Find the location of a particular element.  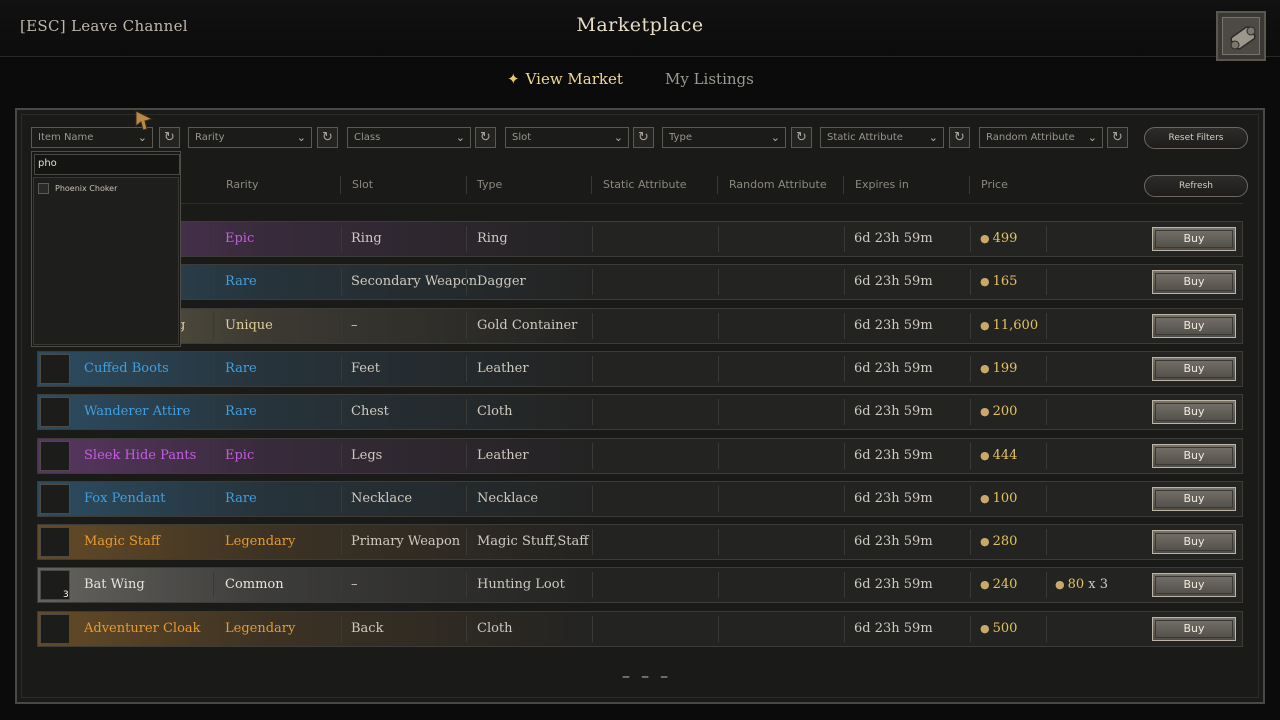

checkbox is located at coordinates (43, 188).